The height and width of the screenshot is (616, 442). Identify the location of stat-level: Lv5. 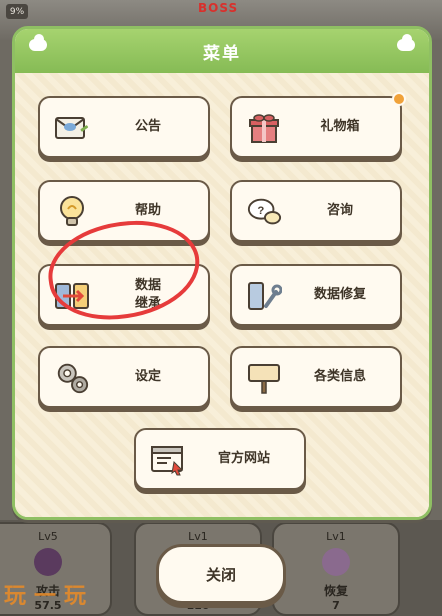
(48, 536).